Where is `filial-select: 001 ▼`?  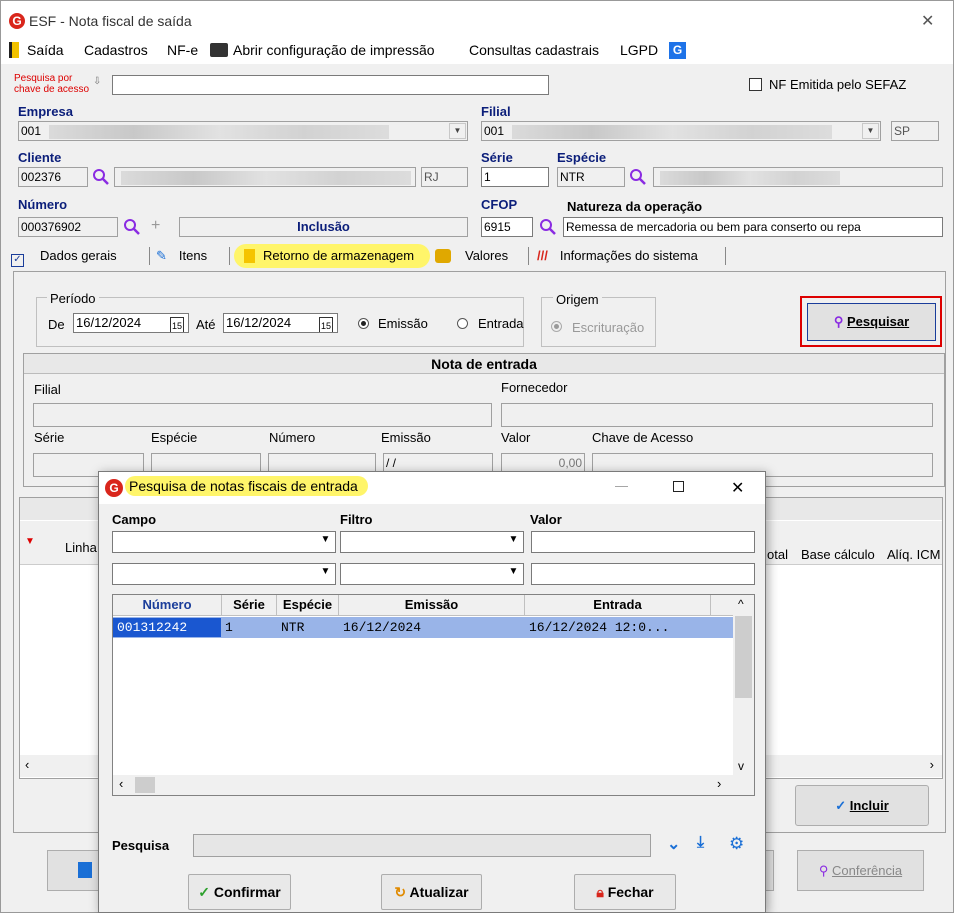
filial-select: 001 ▼ is located at coordinates (681, 131).